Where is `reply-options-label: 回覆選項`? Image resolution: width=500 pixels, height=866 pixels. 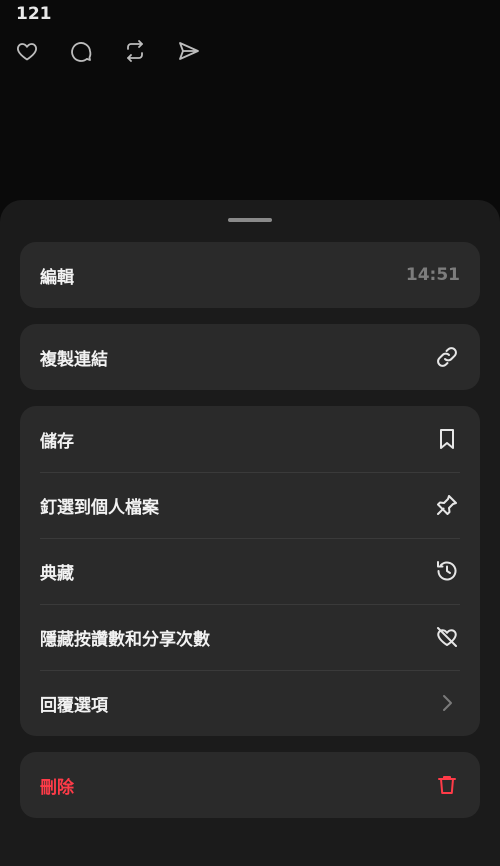 reply-options-label: 回覆選項 is located at coordinates (74, 705).